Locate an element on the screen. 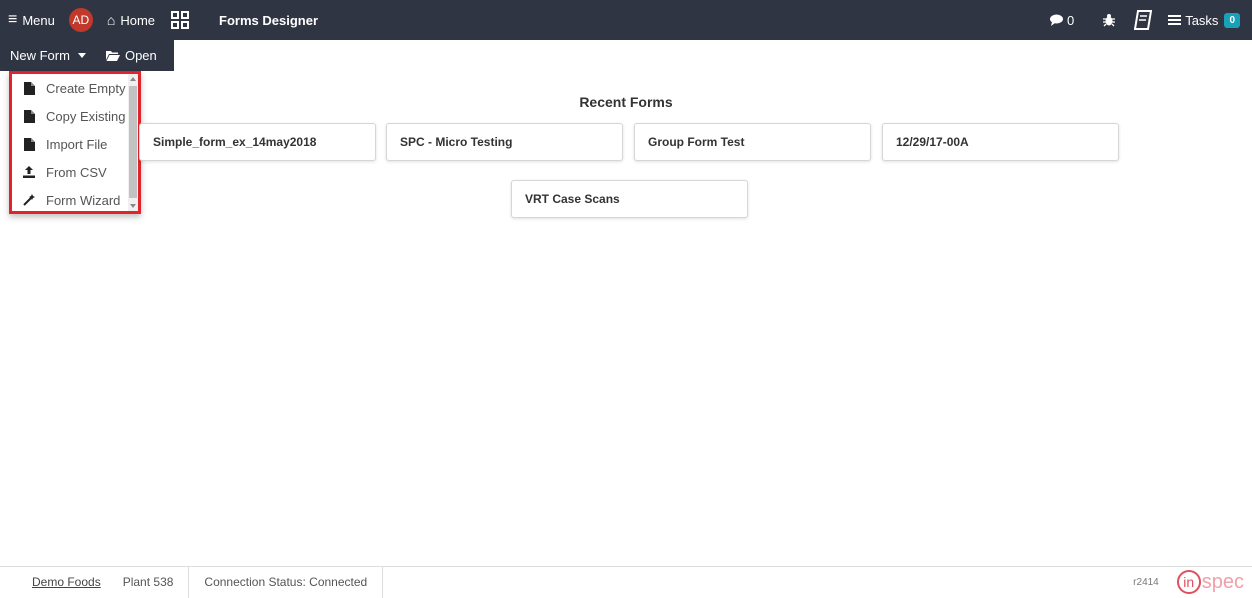  form-wizard-label: Form Wizard is located at coordinates (83, 200).